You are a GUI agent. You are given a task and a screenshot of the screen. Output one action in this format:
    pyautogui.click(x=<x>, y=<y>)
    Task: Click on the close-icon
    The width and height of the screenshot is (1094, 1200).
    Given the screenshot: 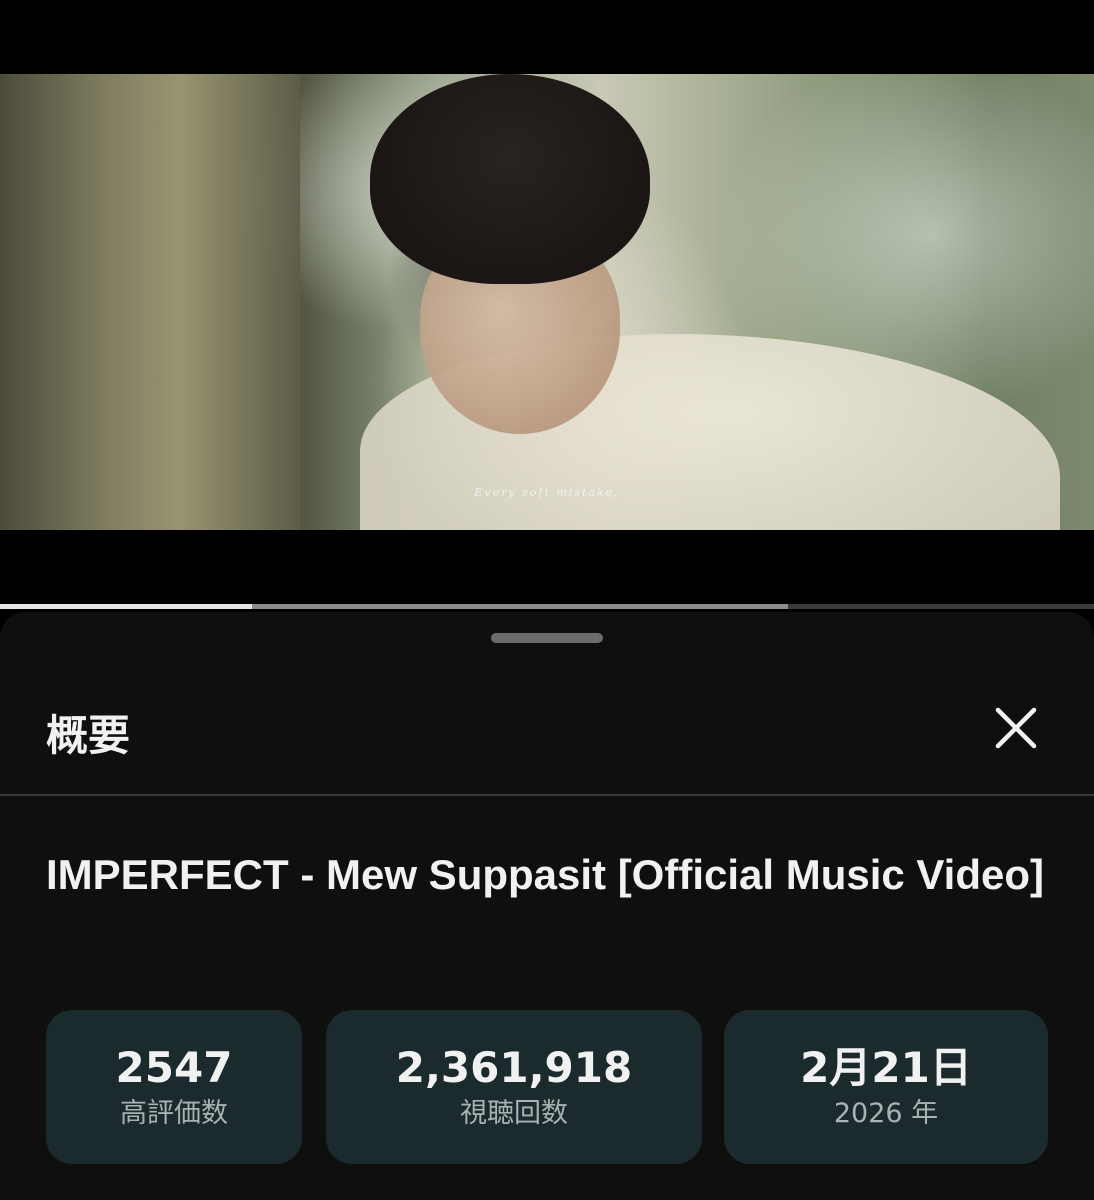 What is the action you would take?
    pyautogui.click(x=1016, y=728)
    